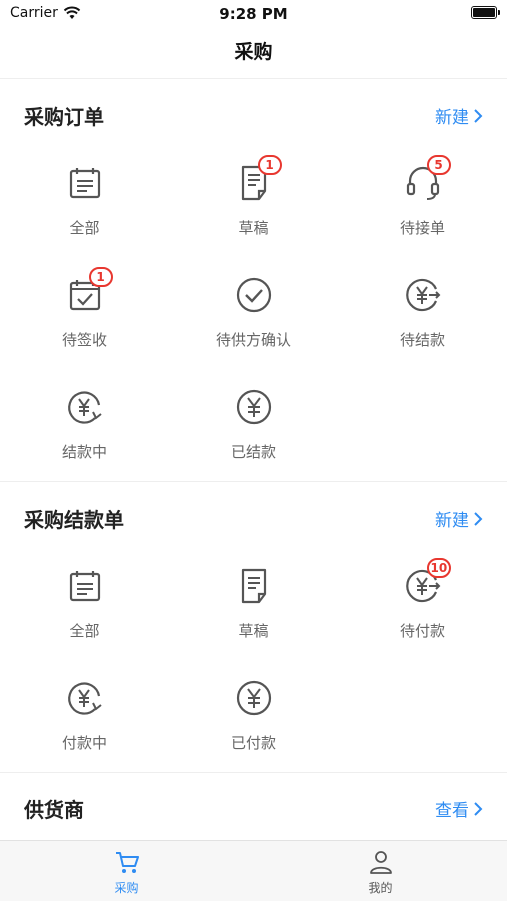 The width and height of the screenshot is (507, 901). Describe the element at coordinates (254, 586) in the screenshot. I see `document-icon` at that location.